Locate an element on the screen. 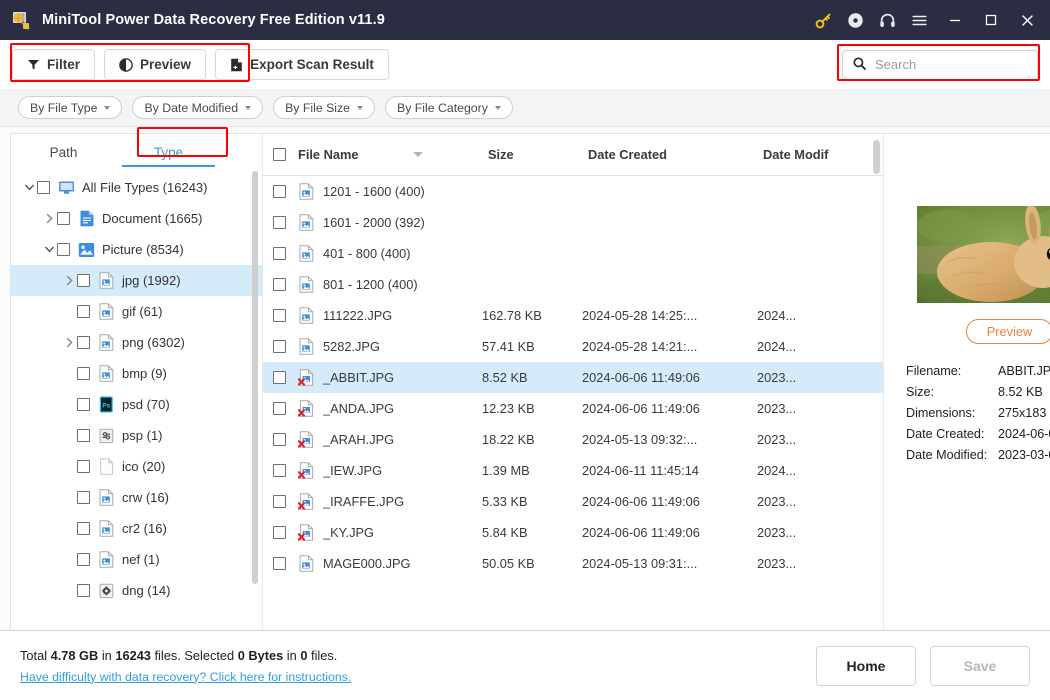 This screenshot has height=700, width=1050. preview-button: Preview is located at coordinates (155, 64).